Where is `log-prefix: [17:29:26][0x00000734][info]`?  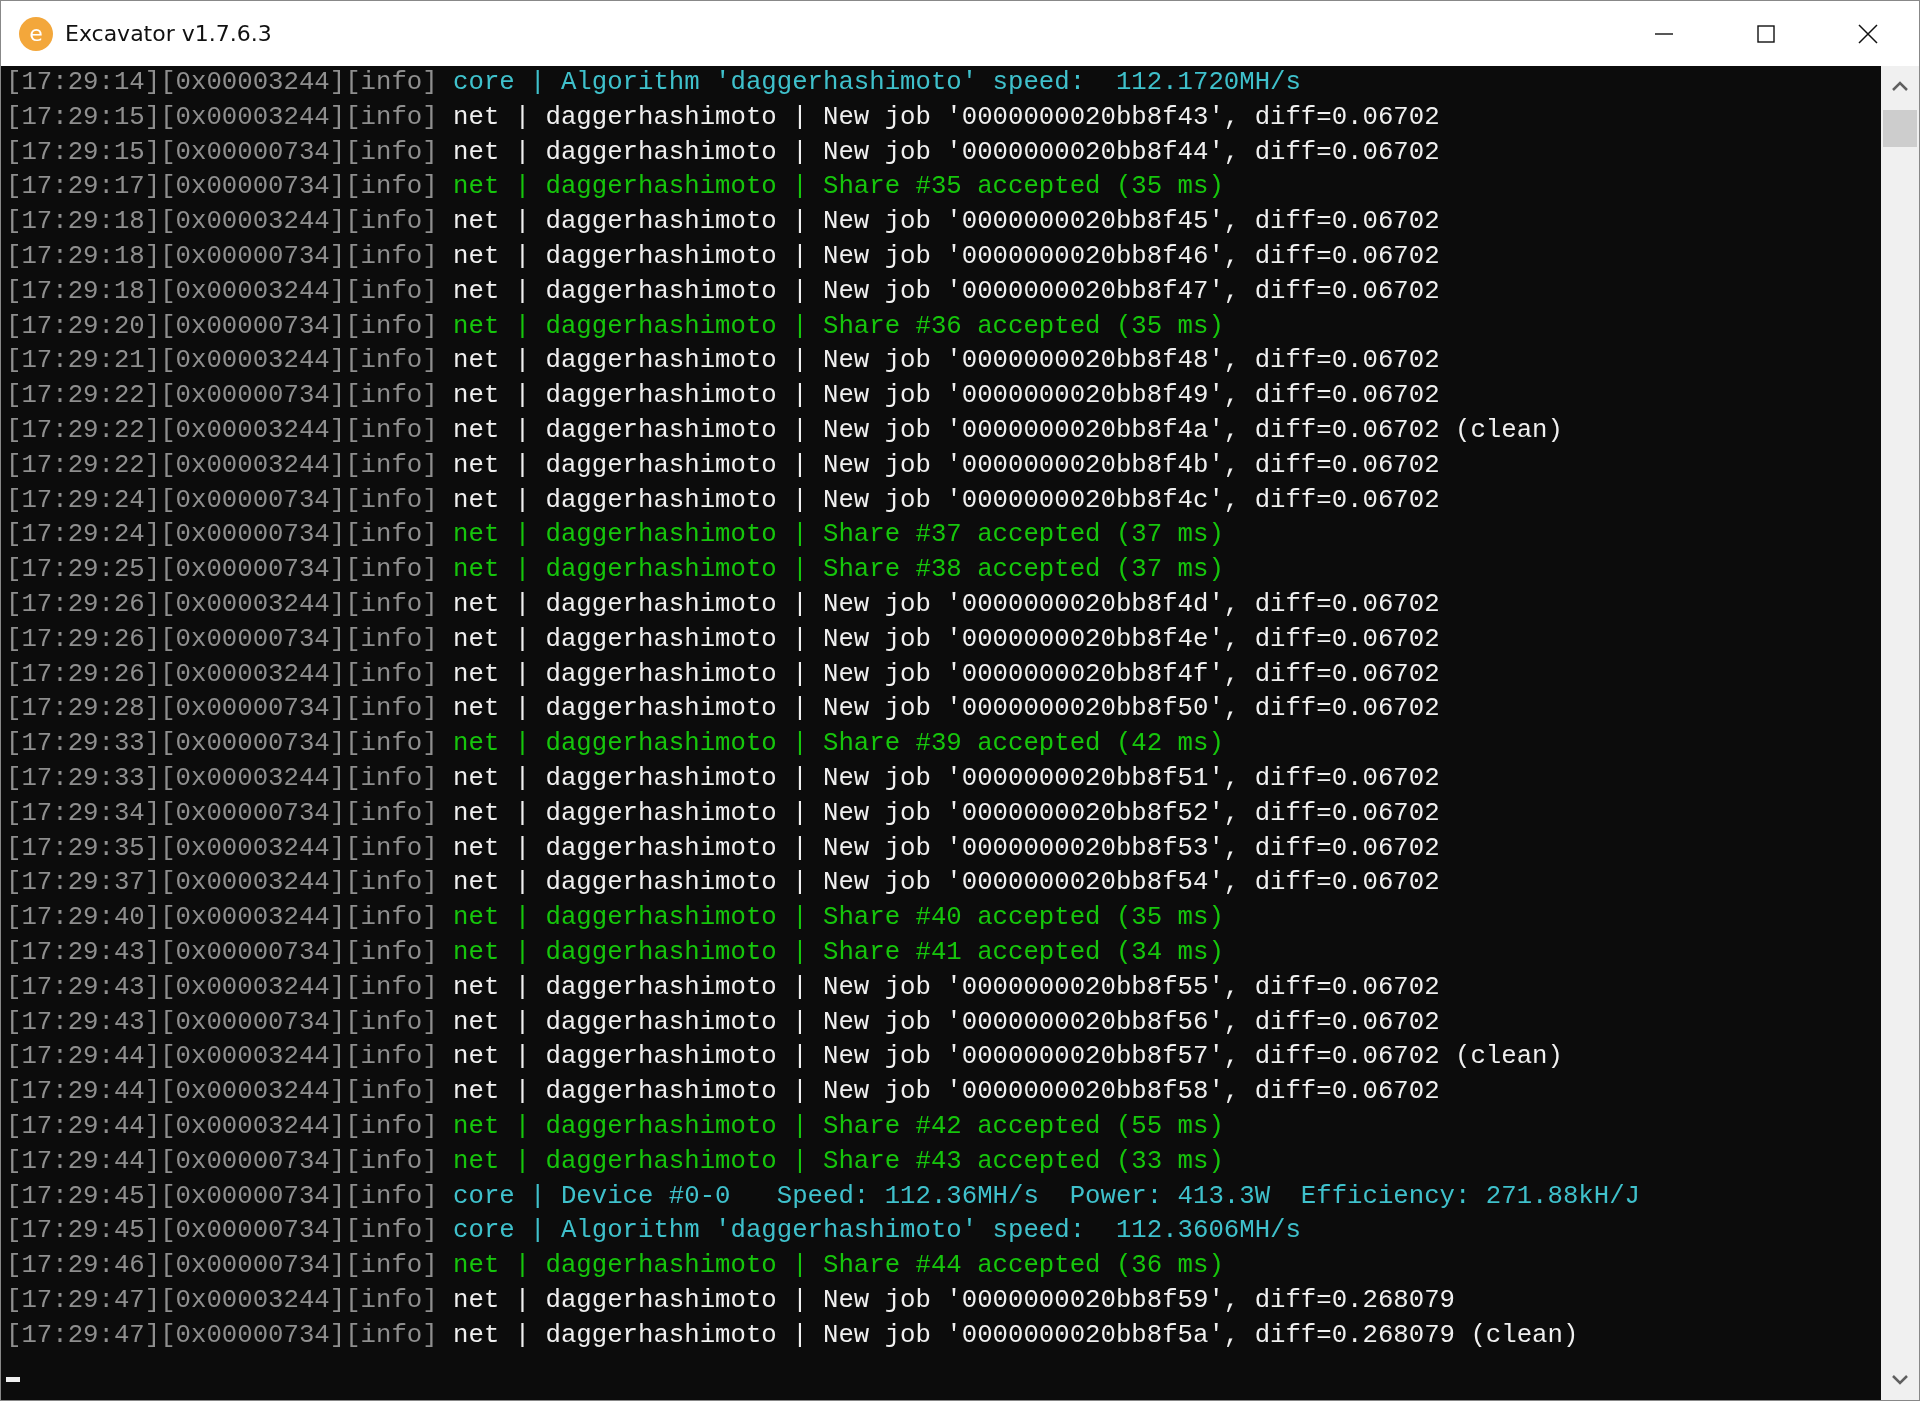 log-prefix: [17:29:26][0x00000734][info] is located at coordinates (222, 639).